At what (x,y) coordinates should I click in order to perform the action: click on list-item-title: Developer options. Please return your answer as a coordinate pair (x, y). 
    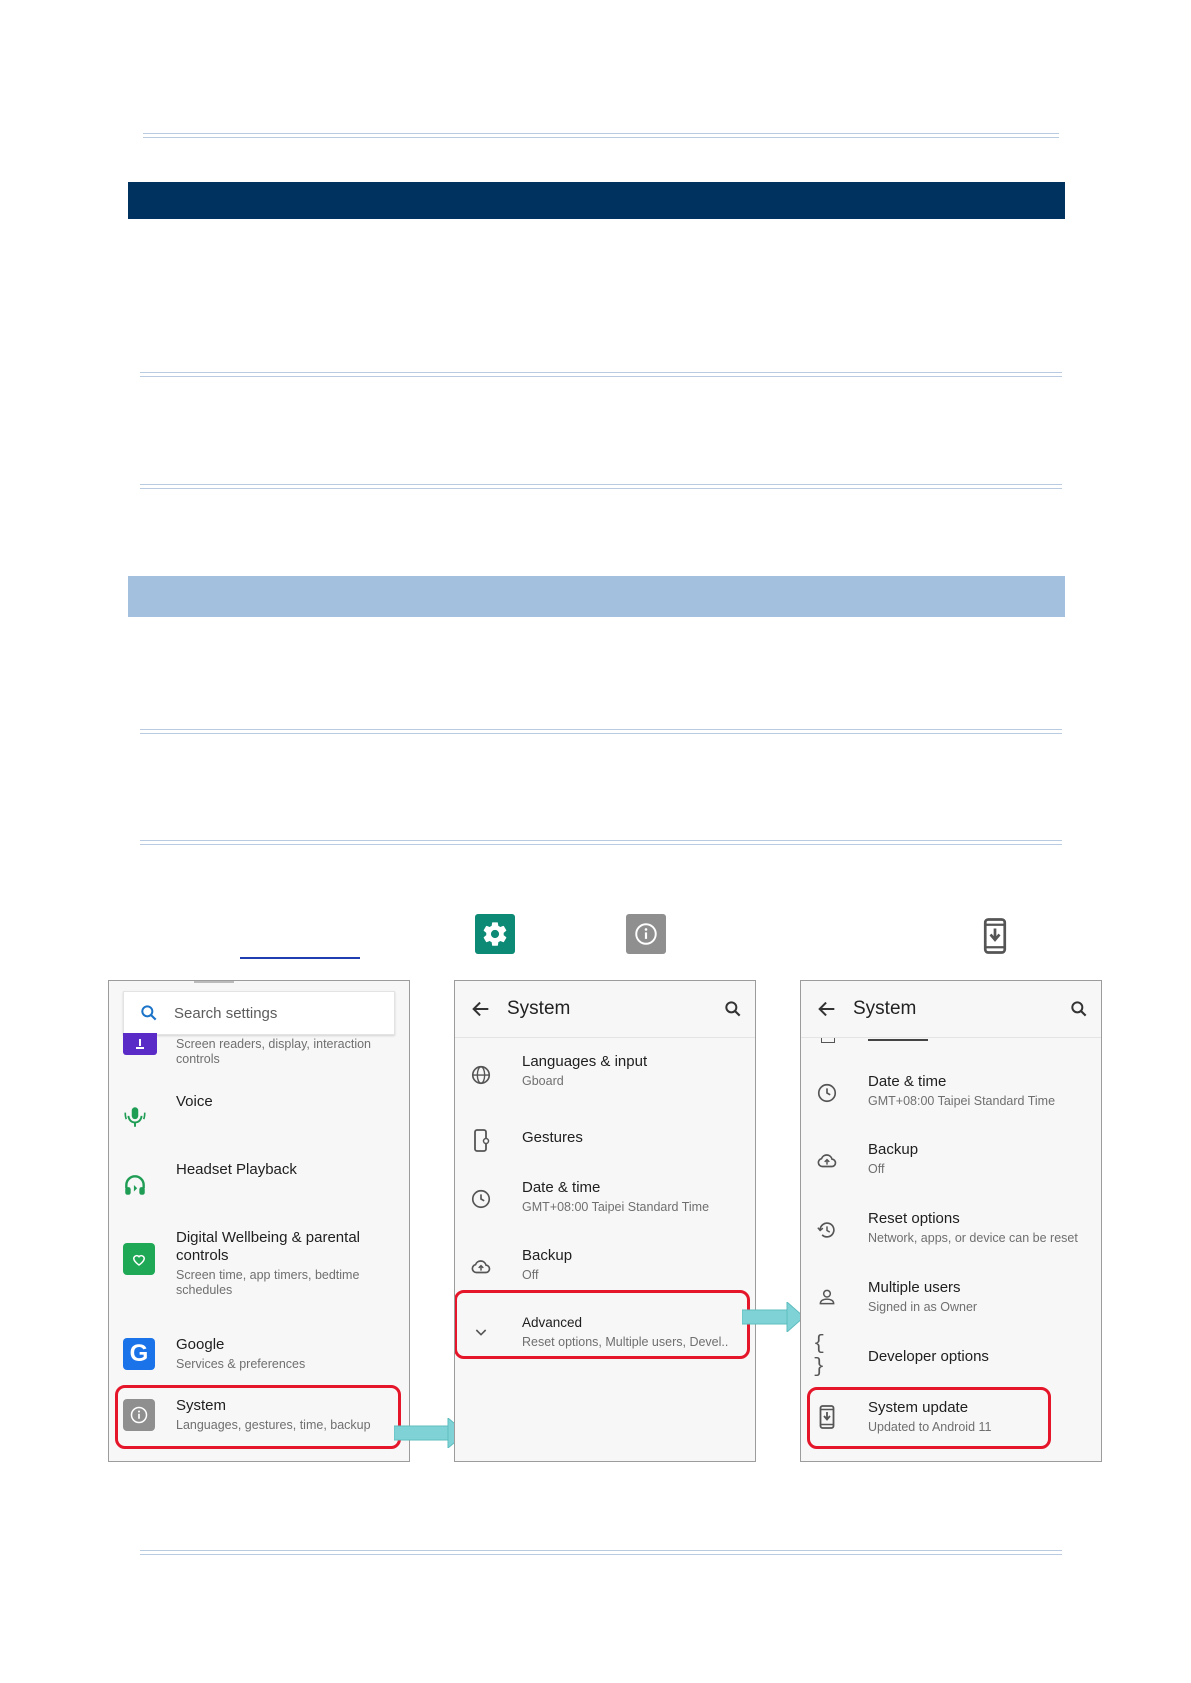
    Looking at the image, I should click on (928, 1356).